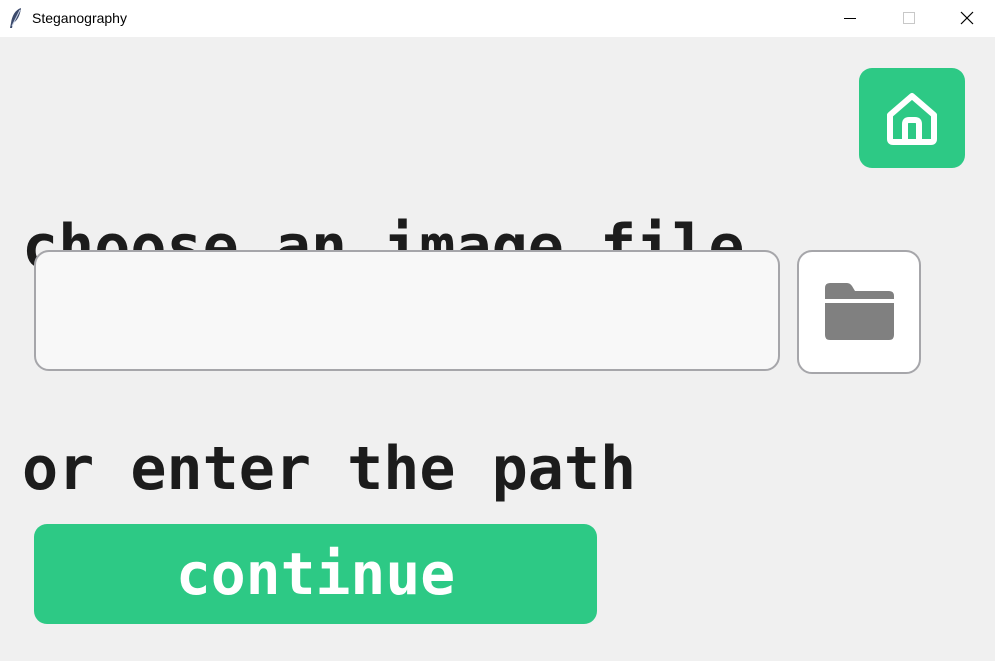 The width and height of the screenshot is (995, 661). I want to click on window-title: Steganography, so click(79, 18).